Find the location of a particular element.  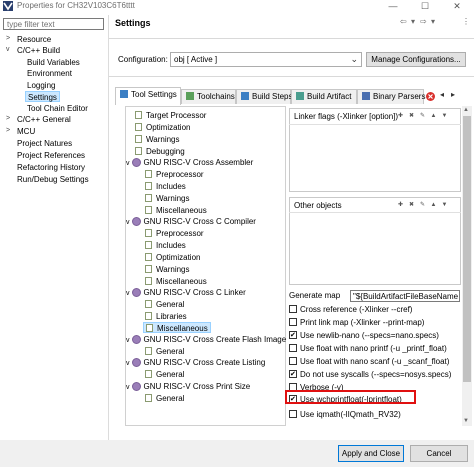

nav-item-resource: Resource is located at coordinates (34, 39).